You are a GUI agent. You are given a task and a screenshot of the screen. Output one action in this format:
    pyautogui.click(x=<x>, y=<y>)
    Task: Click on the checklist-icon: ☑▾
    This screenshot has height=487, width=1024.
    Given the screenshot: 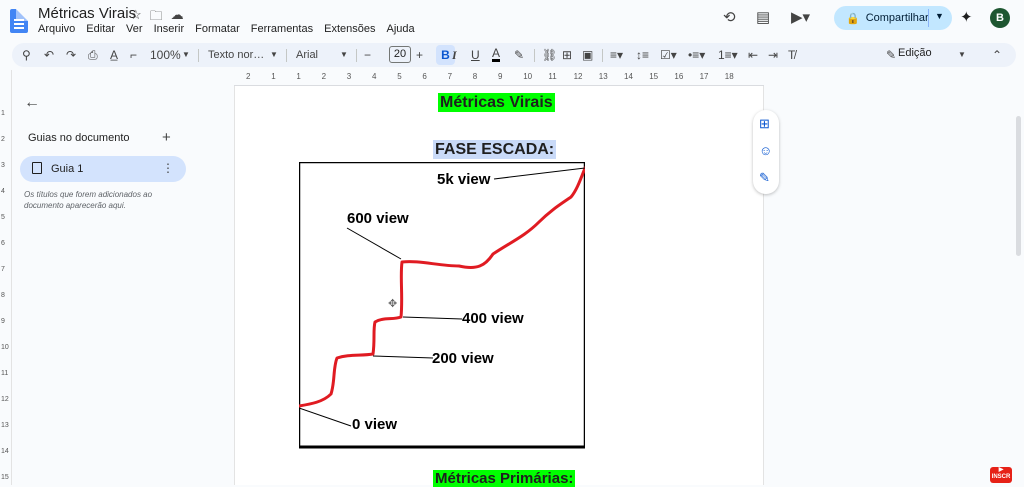 What is the action you would take?
    pyautogui.click(x=668, y=55)
    